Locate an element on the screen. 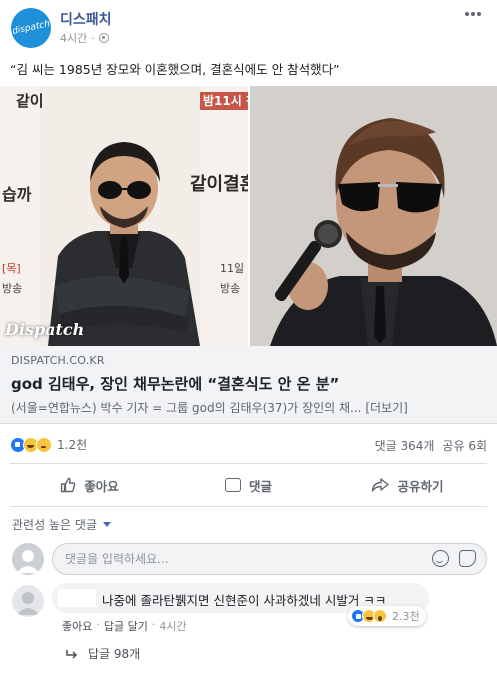 The width and height of the screenshot is (497, 675). comment-reactions: 2.3천 is located at coordinates (387, 616).